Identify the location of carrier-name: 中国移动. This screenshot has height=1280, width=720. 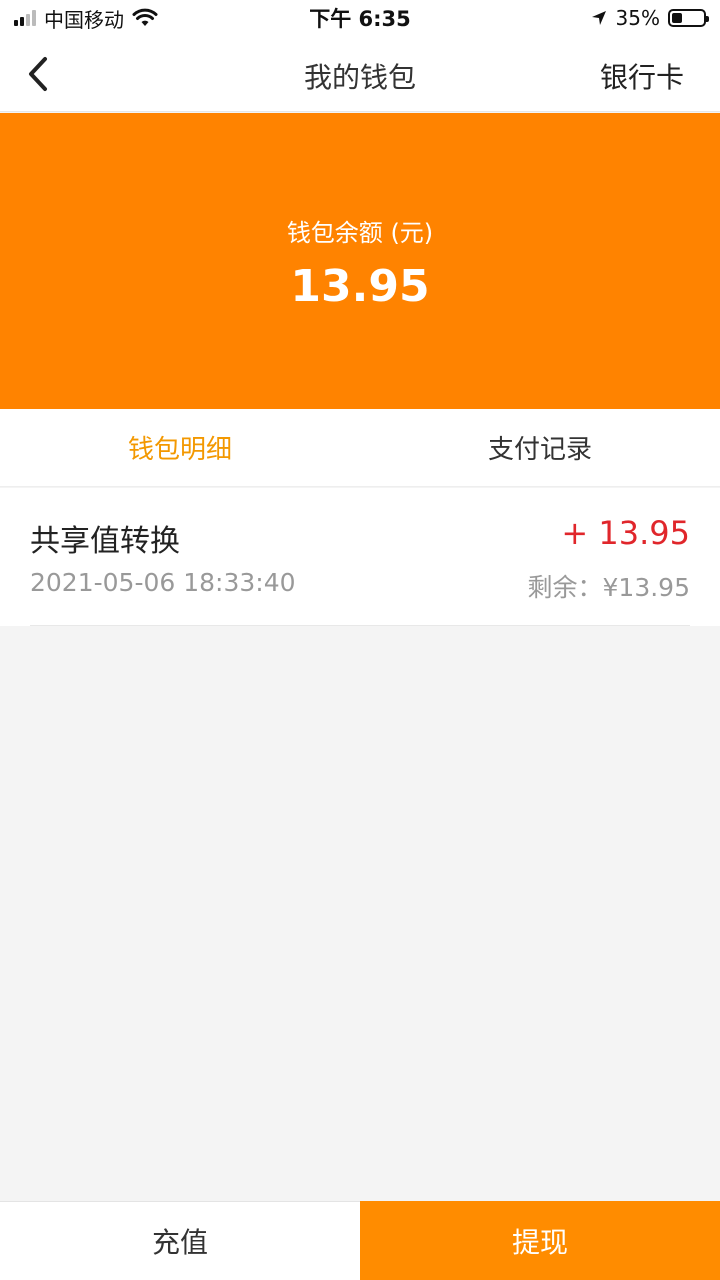
(84, 19).